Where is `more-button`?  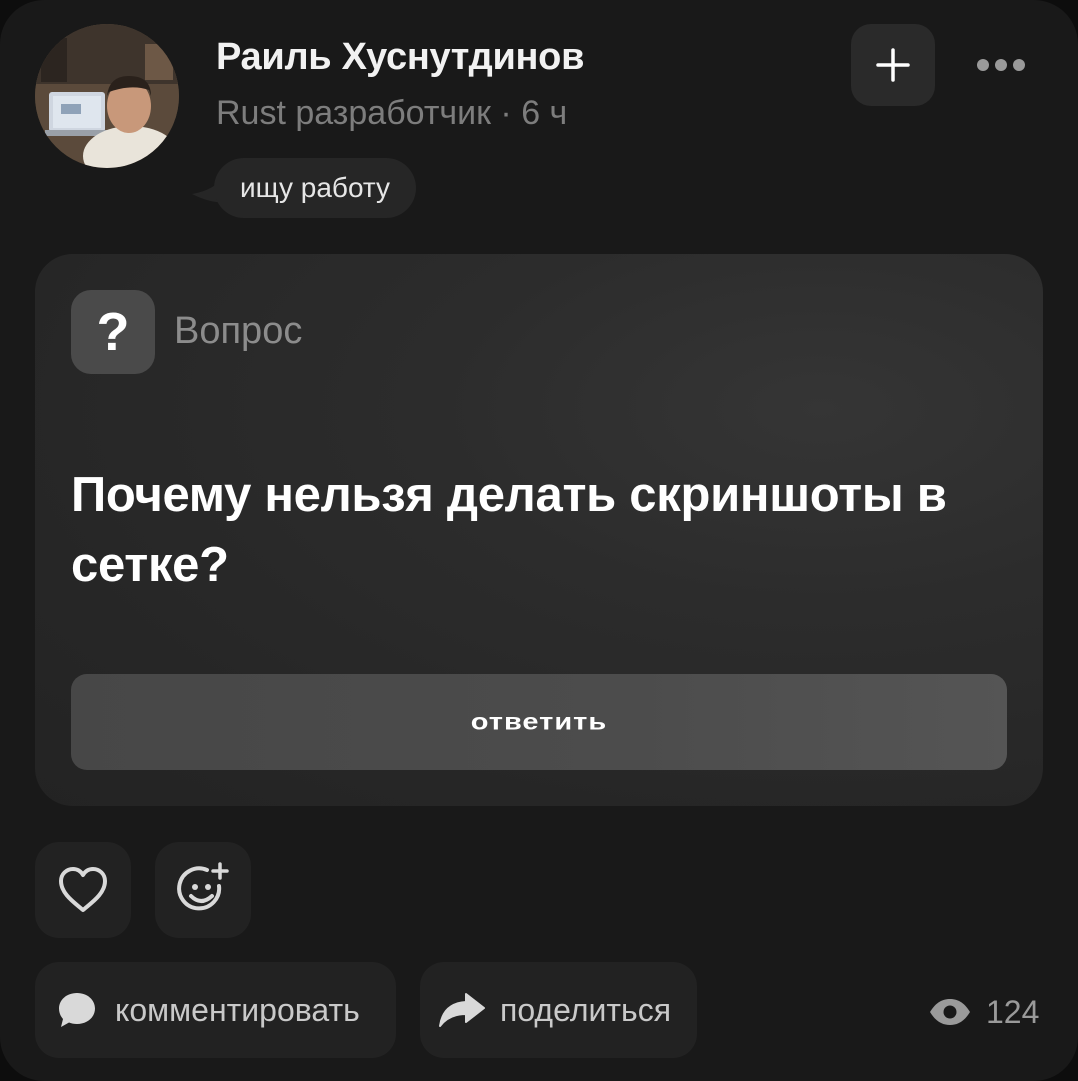 more-button is located at coordinates (1001, 65).